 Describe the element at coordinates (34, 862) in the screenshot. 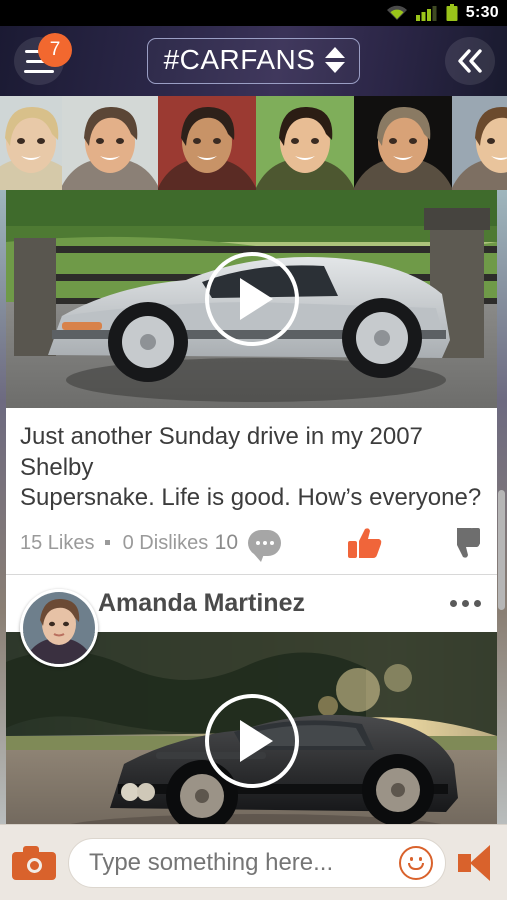

I see `camera-icon` at that location.